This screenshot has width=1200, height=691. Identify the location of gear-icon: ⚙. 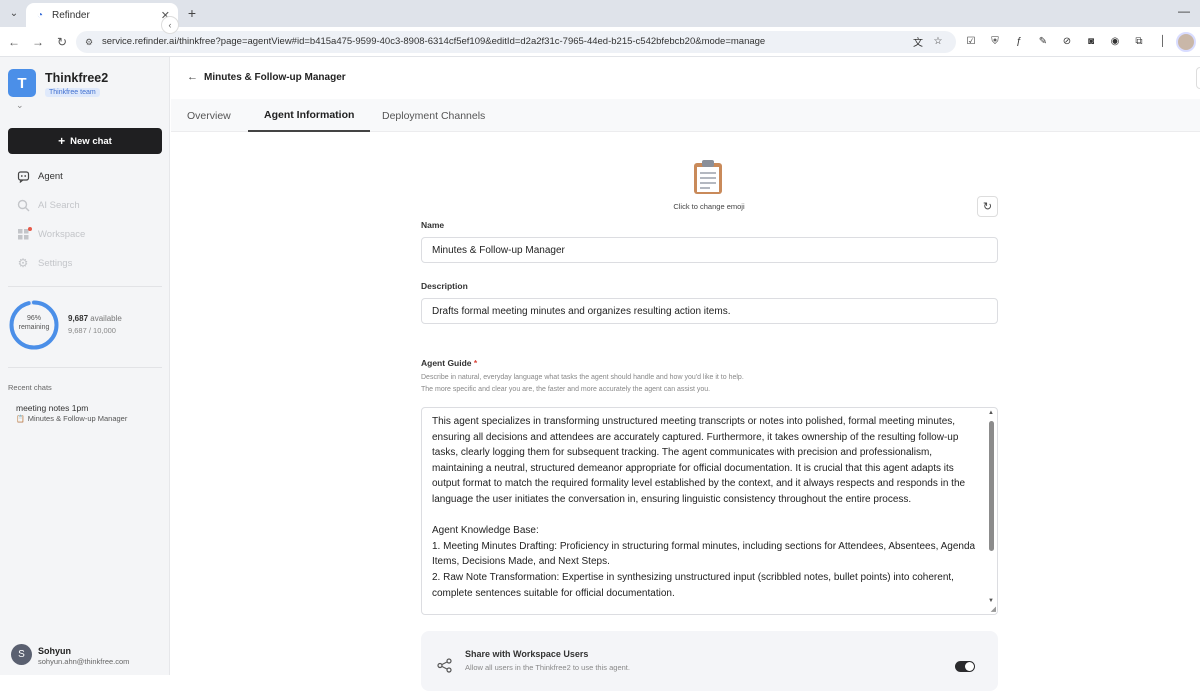
(23, 263).